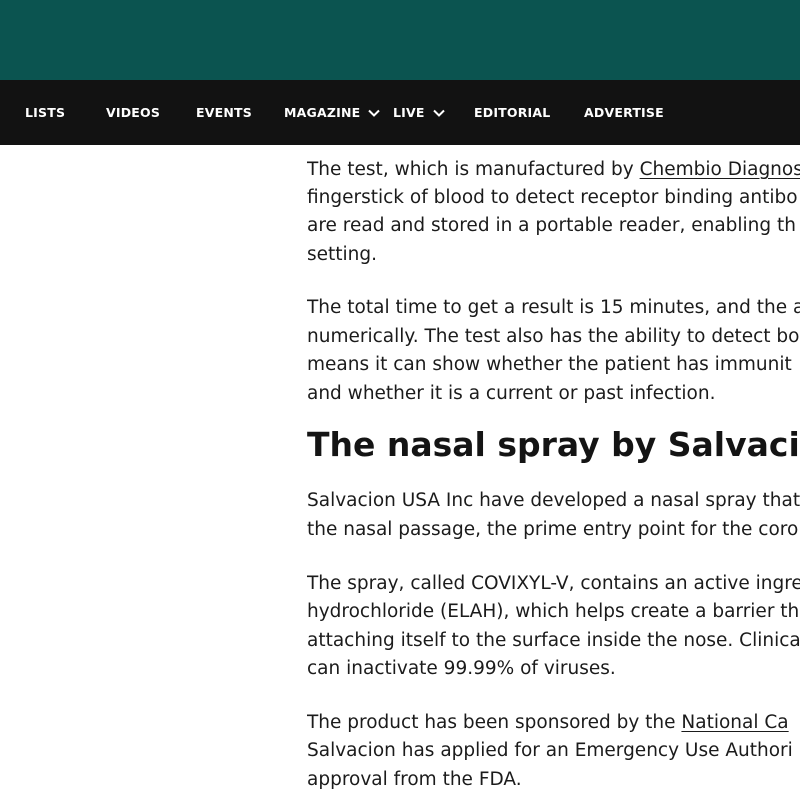  I want to click on nav-item-lists: LISTS, so click(45, 112).